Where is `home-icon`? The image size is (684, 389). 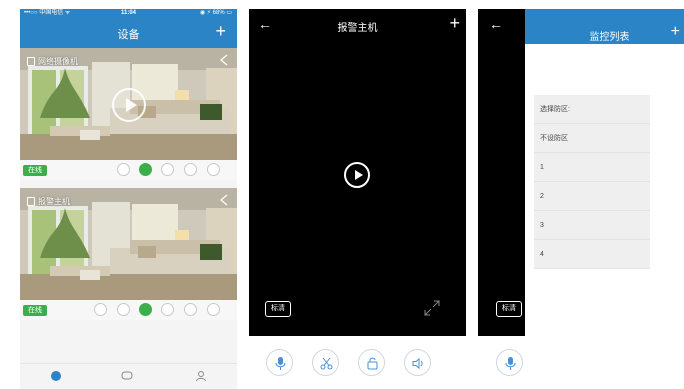 home-icon is located at coordinates (56, 376).